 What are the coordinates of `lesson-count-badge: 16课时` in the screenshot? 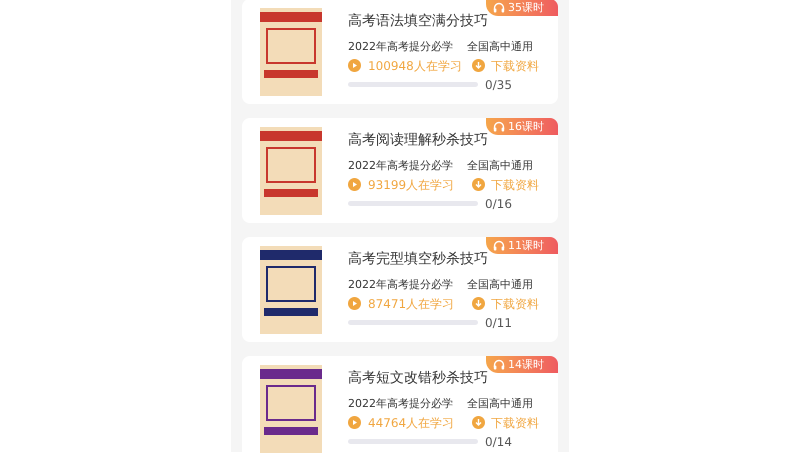 It's located at (522, 126).